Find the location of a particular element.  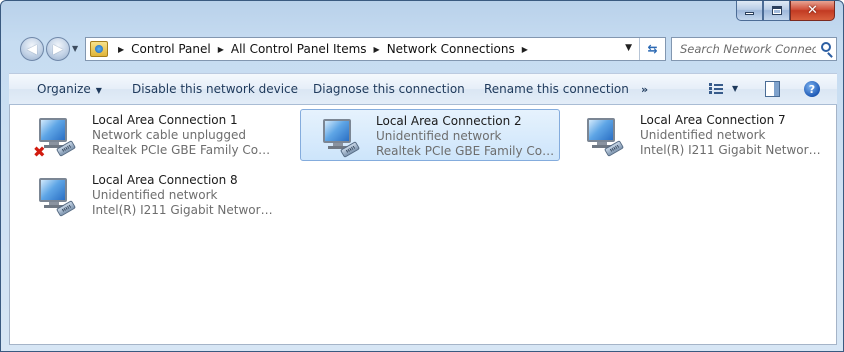

search-box is located at coordinates (754, 49).